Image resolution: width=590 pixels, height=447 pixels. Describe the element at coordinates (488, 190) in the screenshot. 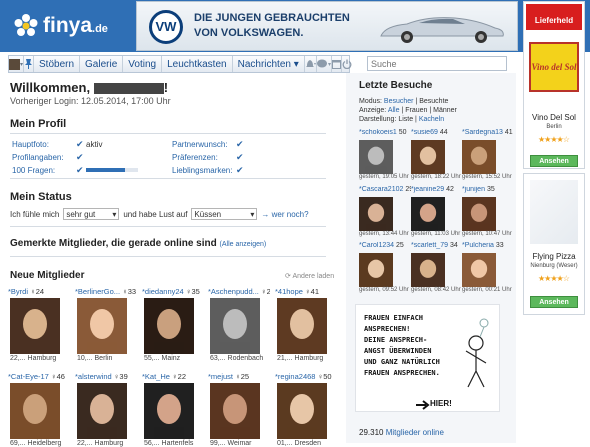

I see `visitor-name: *junijen 35` at that location.